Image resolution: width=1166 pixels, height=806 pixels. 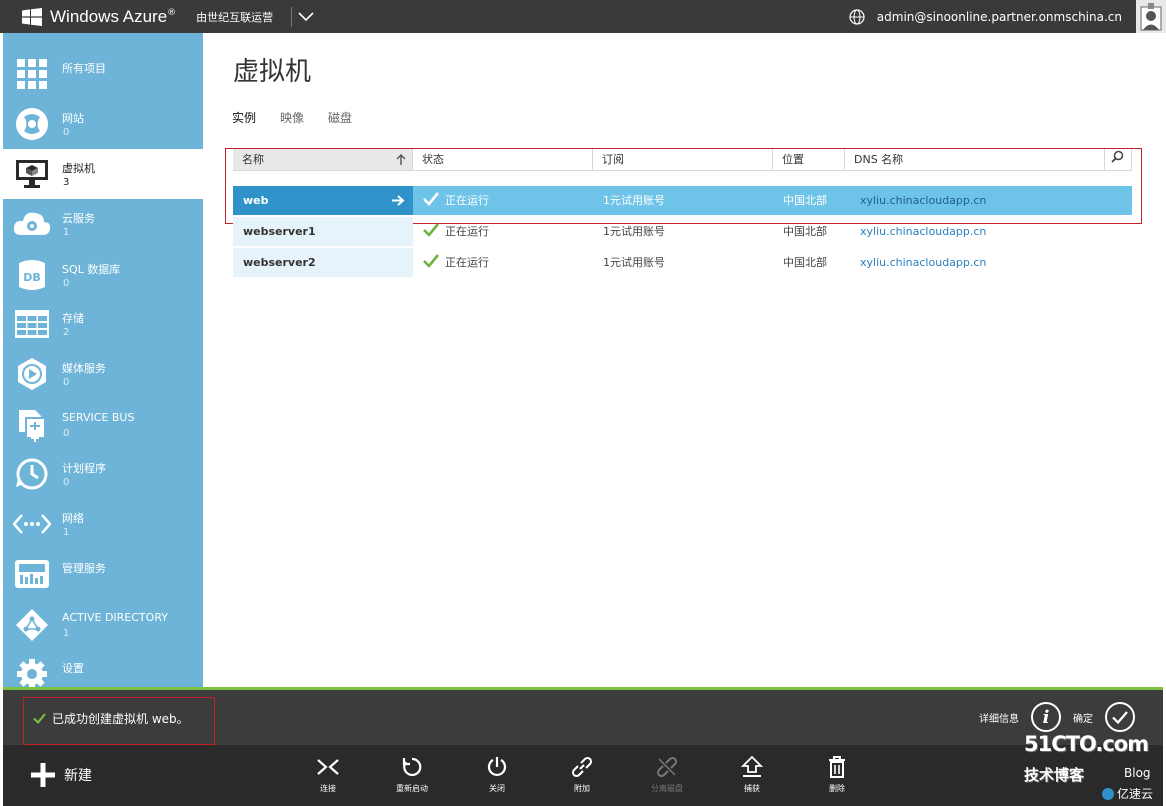 I want to click on watermark-tagline: 技术博客, so click(x=1054, y=775).